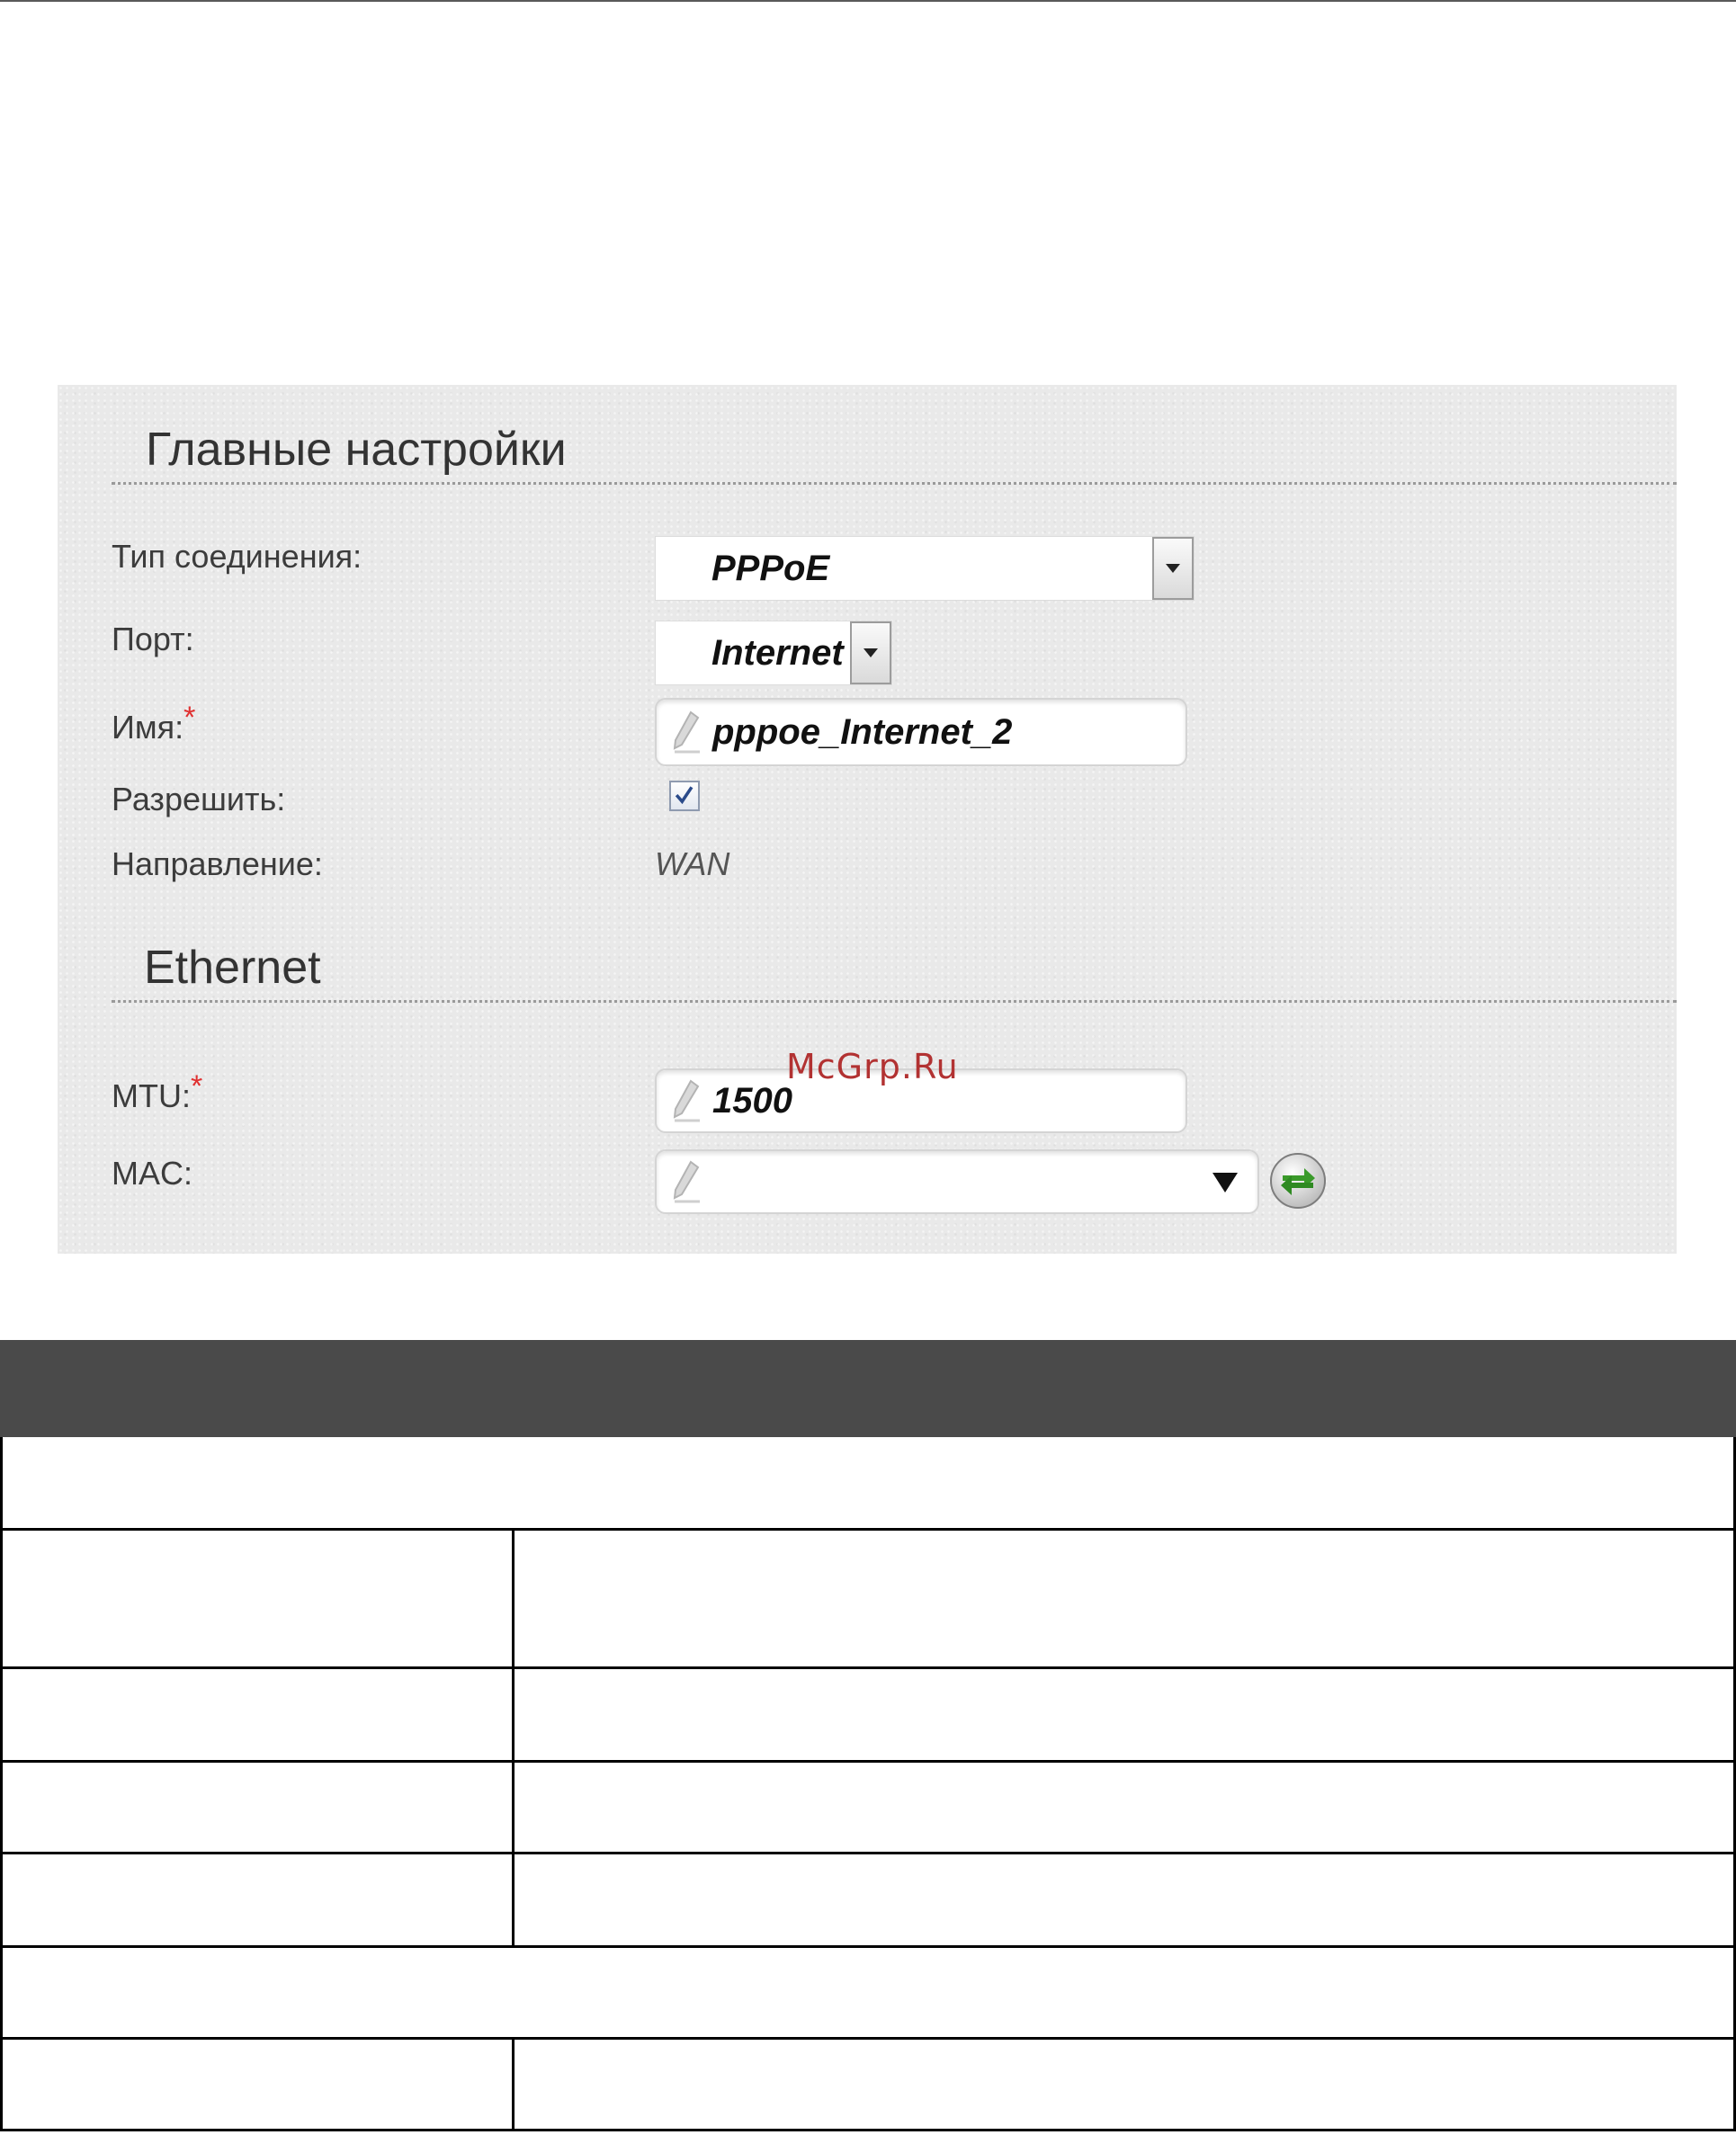 This screenshot has height=2135, width=1736. What do you see at coordinates (777, 652) in the screenshot?
I see `port-value: Internet` at bounding box center [777, 652].